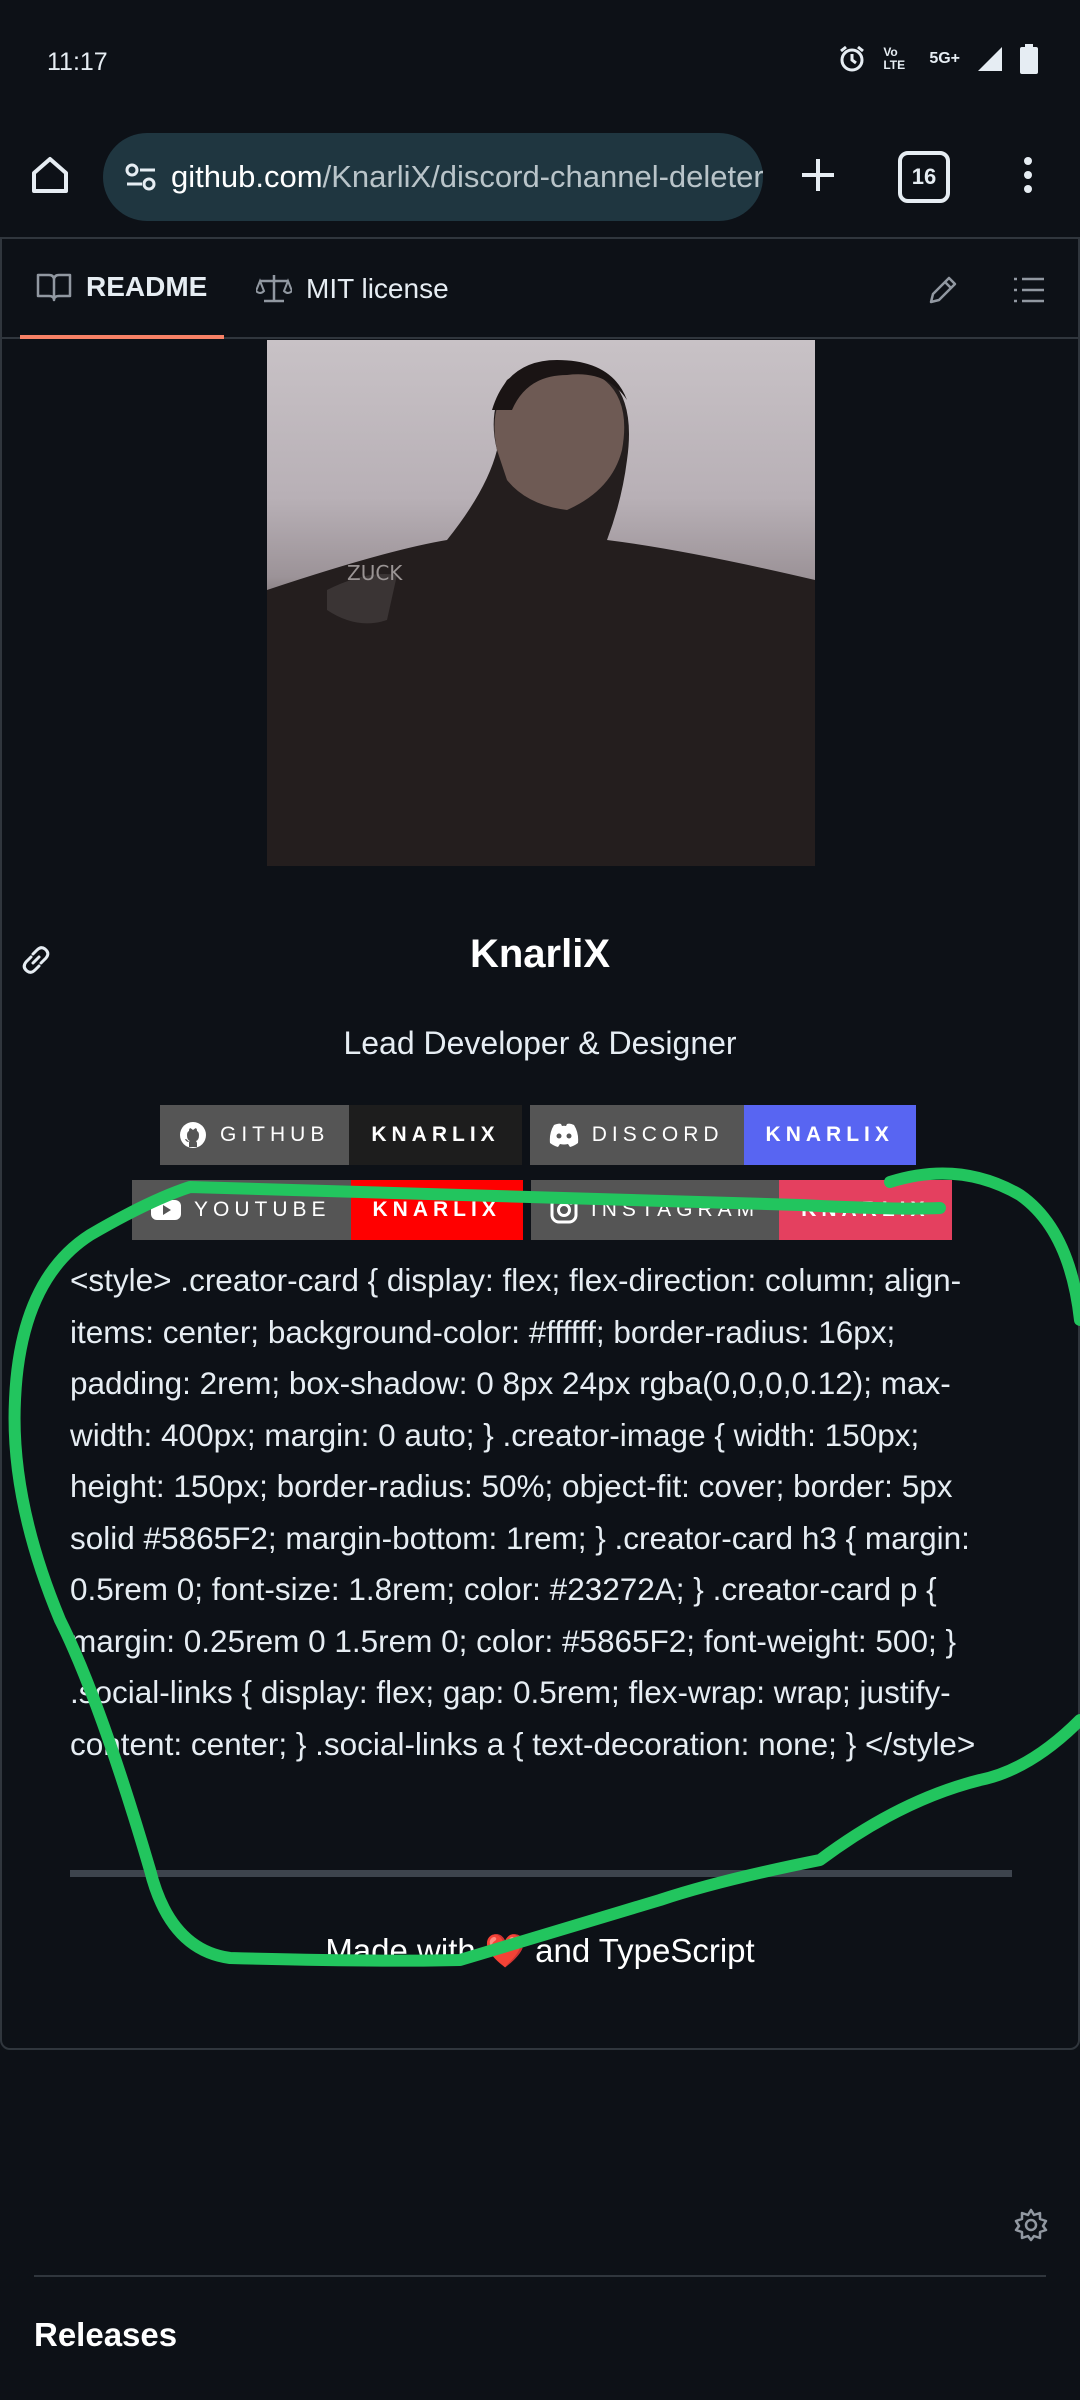 Image resolution: width=1080 pixels, height=2400 pixels. Describe the element at coordinates (274, 289) in the screenshot. I see `scale-icon` at that location.